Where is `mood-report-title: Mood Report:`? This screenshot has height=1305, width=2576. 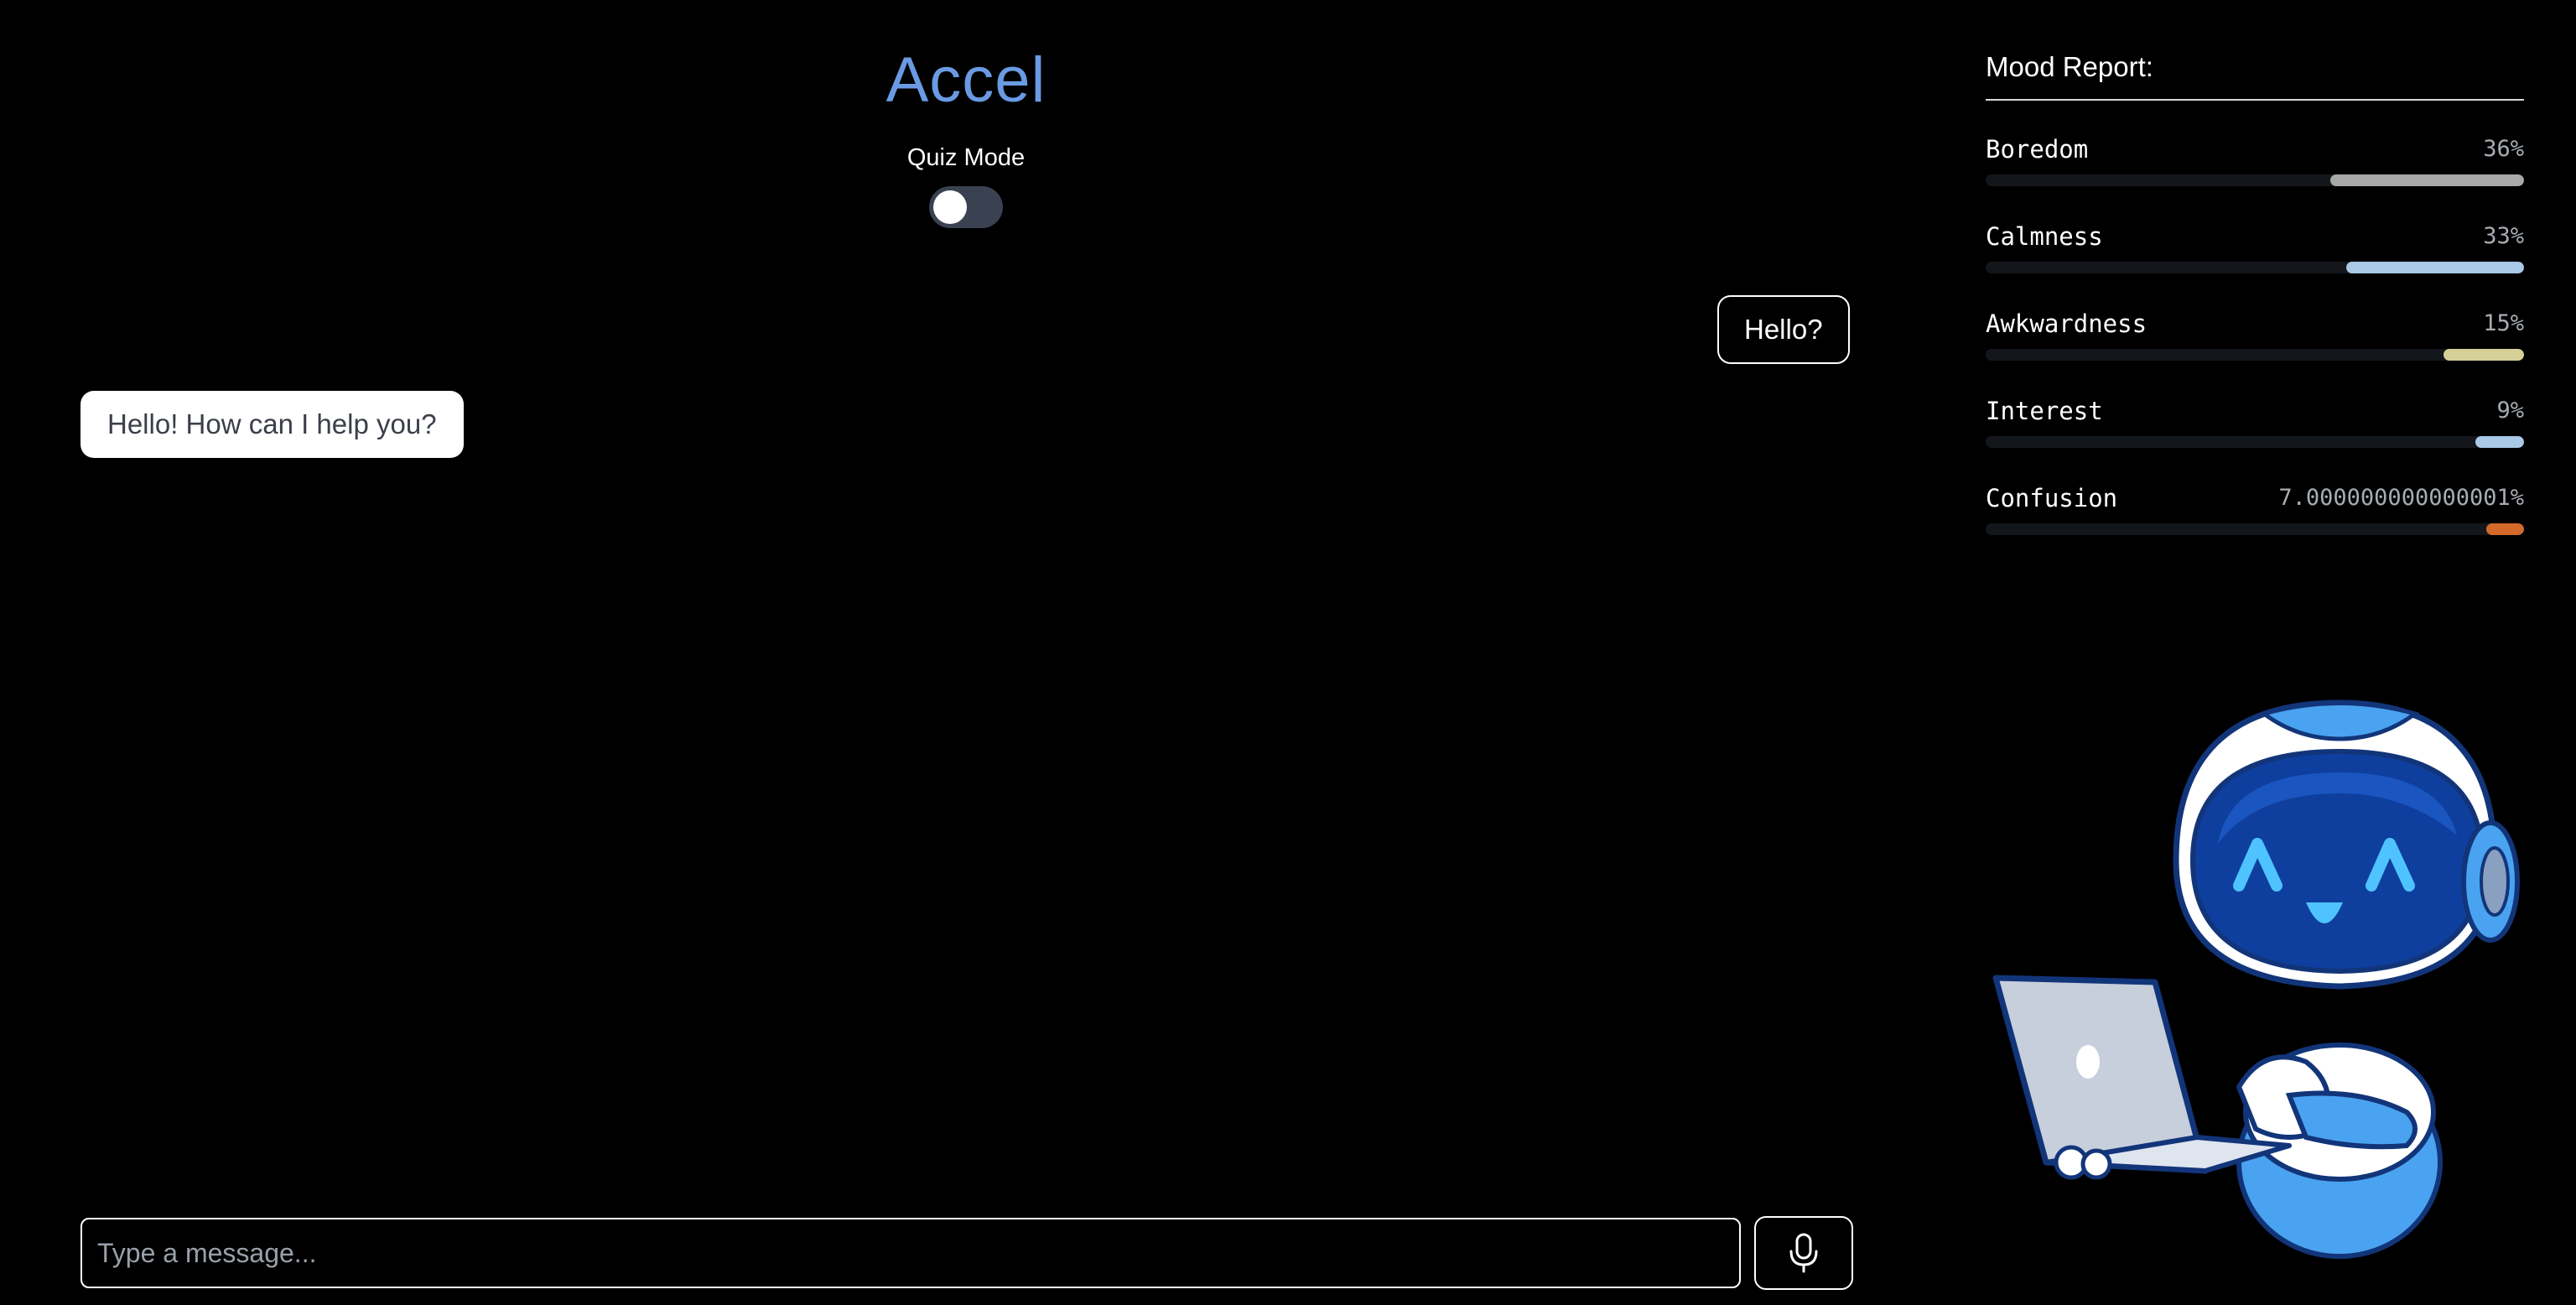
mood-report-title: Mood Report: is located at coordinates (2069, 66).